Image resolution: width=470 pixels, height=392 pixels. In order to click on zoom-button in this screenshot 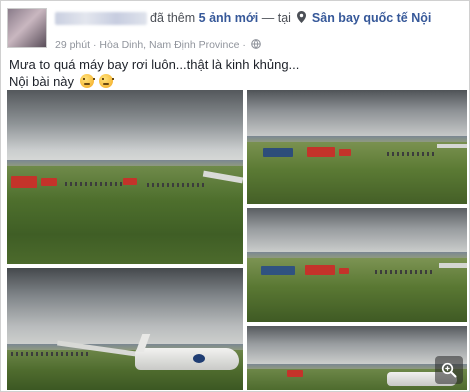, I will do `click(449, 370)`.